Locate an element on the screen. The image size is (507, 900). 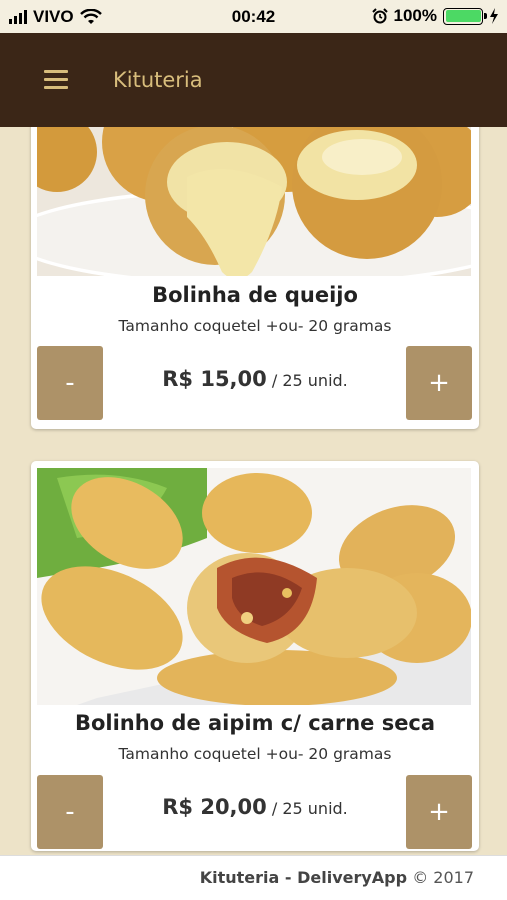
product-price: R$ 20,00 is located at coordinates (214, 807).